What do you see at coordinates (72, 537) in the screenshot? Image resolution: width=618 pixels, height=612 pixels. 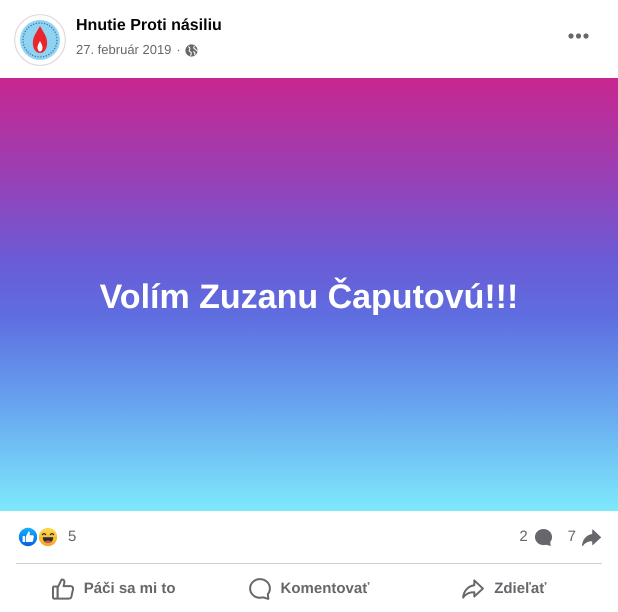 I see `reaction-count: 5` at bounding box center [72, 537].